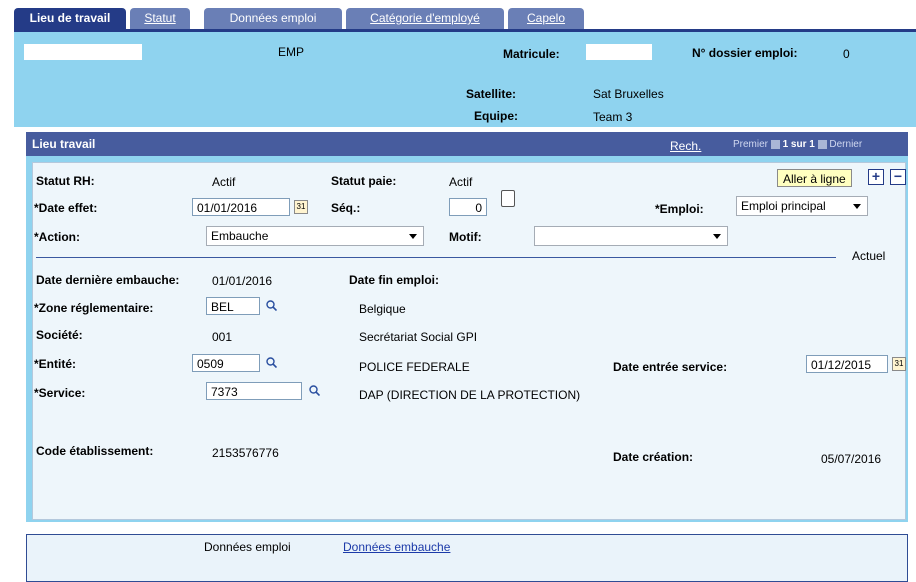  Describe the element at coordinates (245, 453) in the screenshot. I see `code-etablissement-value: 2153576776` at that location.